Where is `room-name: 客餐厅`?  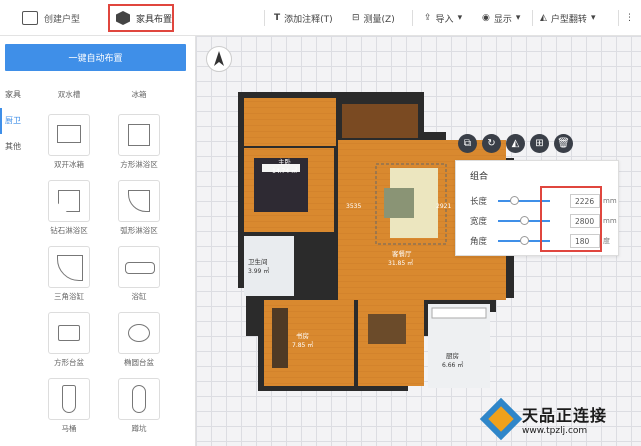 room-name: 客餐厅 is located at coordinates (402, 253).